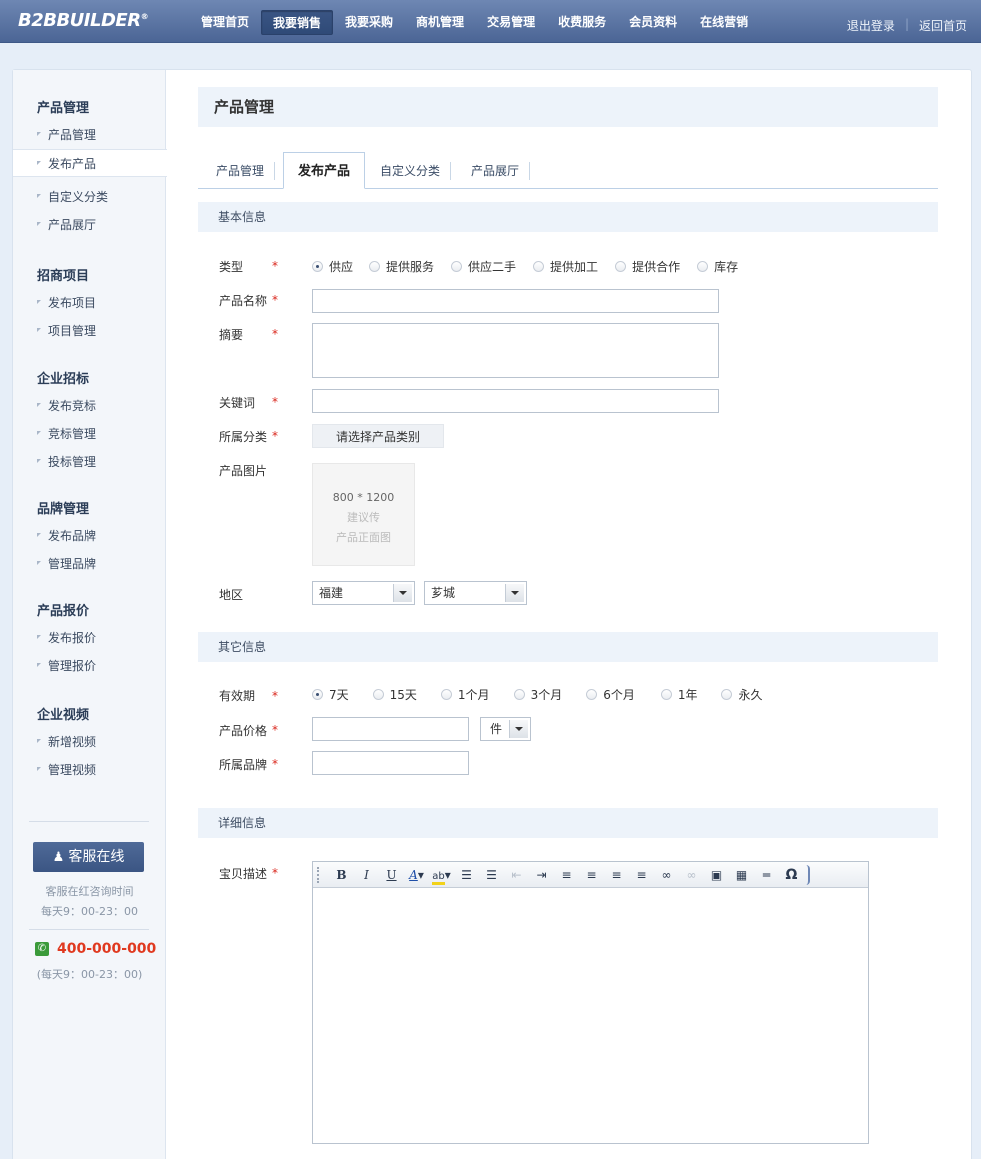  I want to click on sidebar-item-label: 发布产品, so click(72, 164).